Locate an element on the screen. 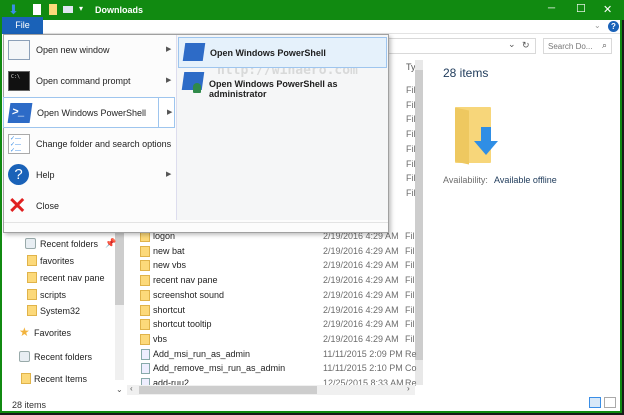  title-bar: ⬇ ▾ Downloads ─ ☐ ✕ is located at coordinates (312, 10).